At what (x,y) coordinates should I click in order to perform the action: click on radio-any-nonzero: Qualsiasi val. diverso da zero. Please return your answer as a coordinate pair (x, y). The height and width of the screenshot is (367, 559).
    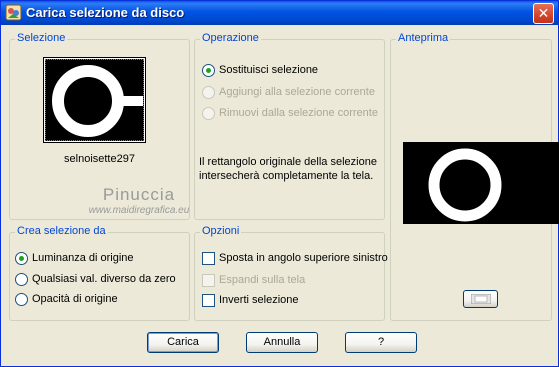
    Looking at the image, I should click on (95, 279).